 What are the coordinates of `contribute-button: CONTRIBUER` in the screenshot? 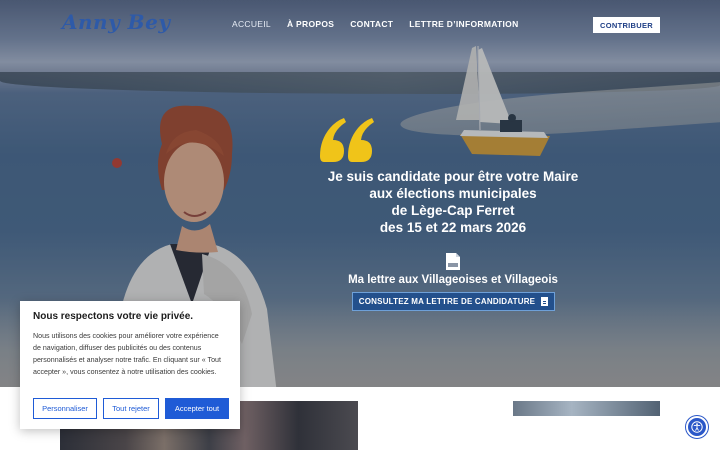 It's located at (626, 25).